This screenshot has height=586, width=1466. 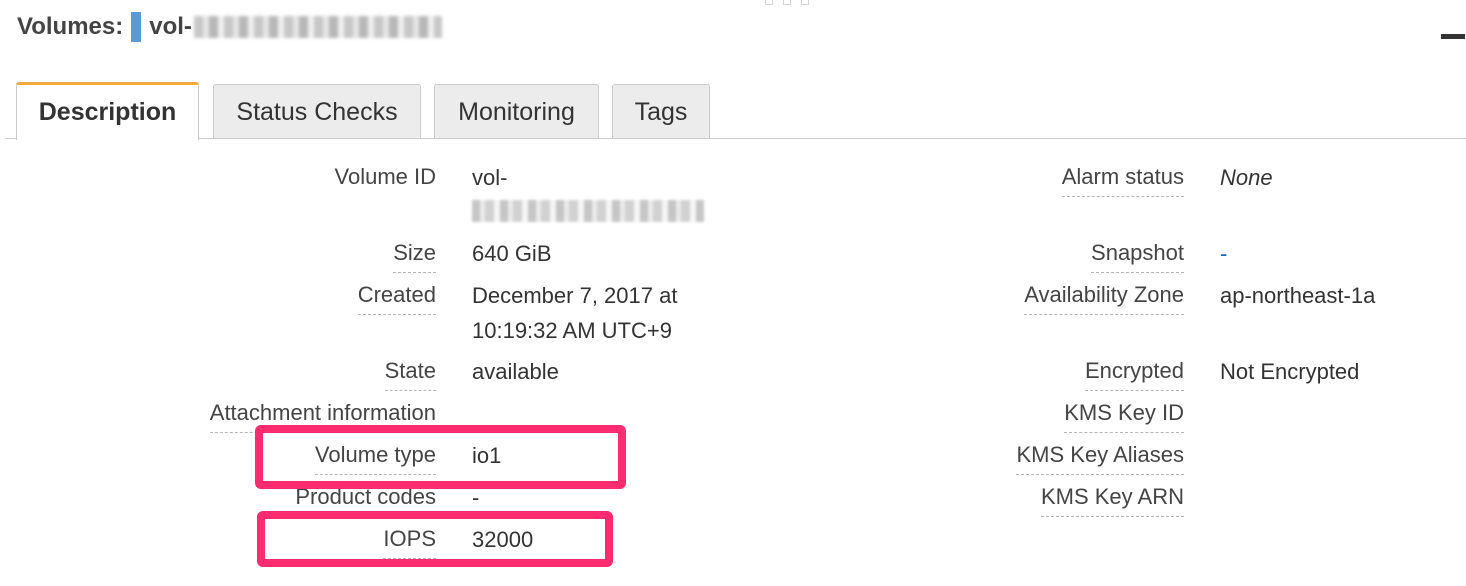 What do you see at coordinates (1134, 372) in the screenshot?
I see `label-encrypted: Encrypted` at bounding box center [1134, 372].